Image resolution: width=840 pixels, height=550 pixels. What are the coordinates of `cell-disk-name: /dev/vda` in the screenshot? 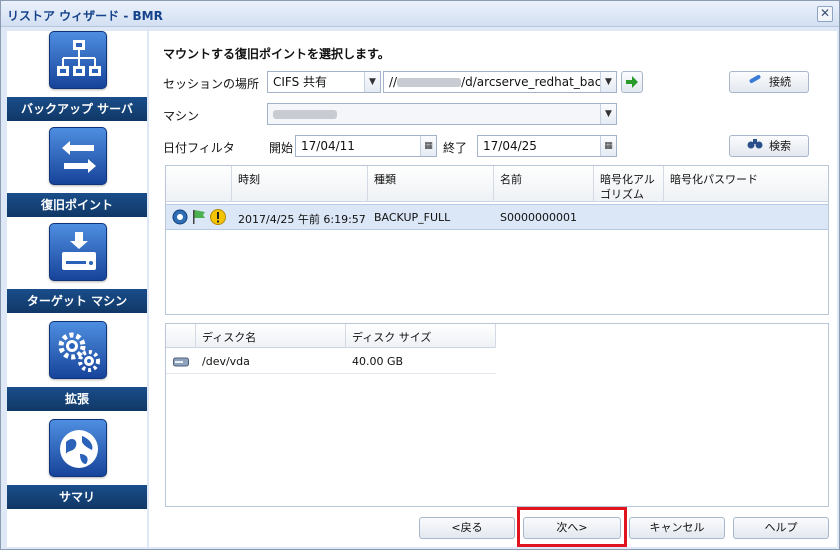 It's located at (226, 361).